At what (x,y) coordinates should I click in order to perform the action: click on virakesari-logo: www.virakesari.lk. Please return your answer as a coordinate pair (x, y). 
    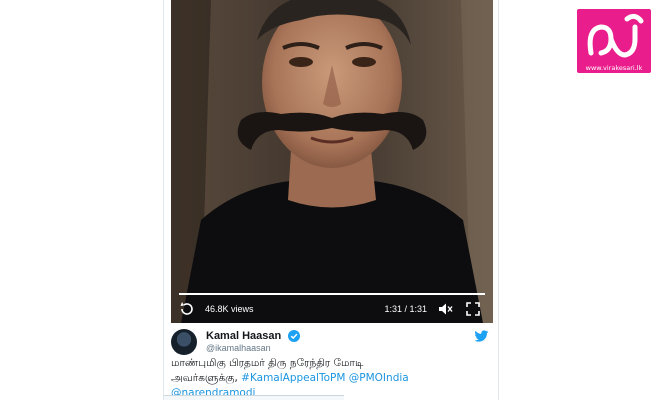
    Looking at the image, I should click on (614, 41).